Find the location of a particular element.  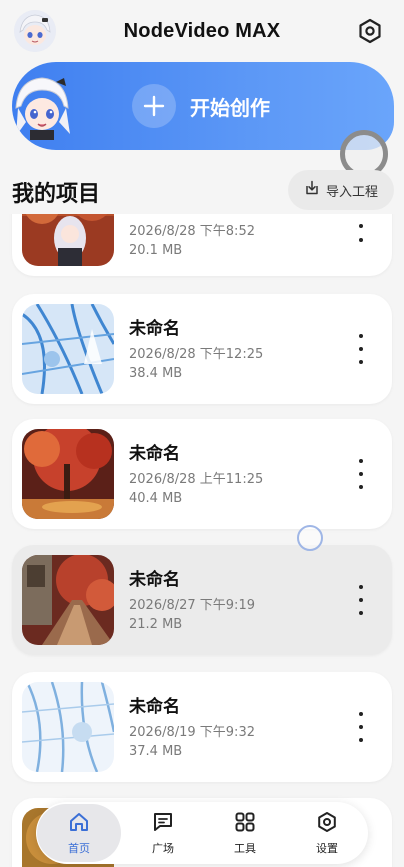

project-date: 2026/8/28 下午8:52 is located at coordinates (192, 231).